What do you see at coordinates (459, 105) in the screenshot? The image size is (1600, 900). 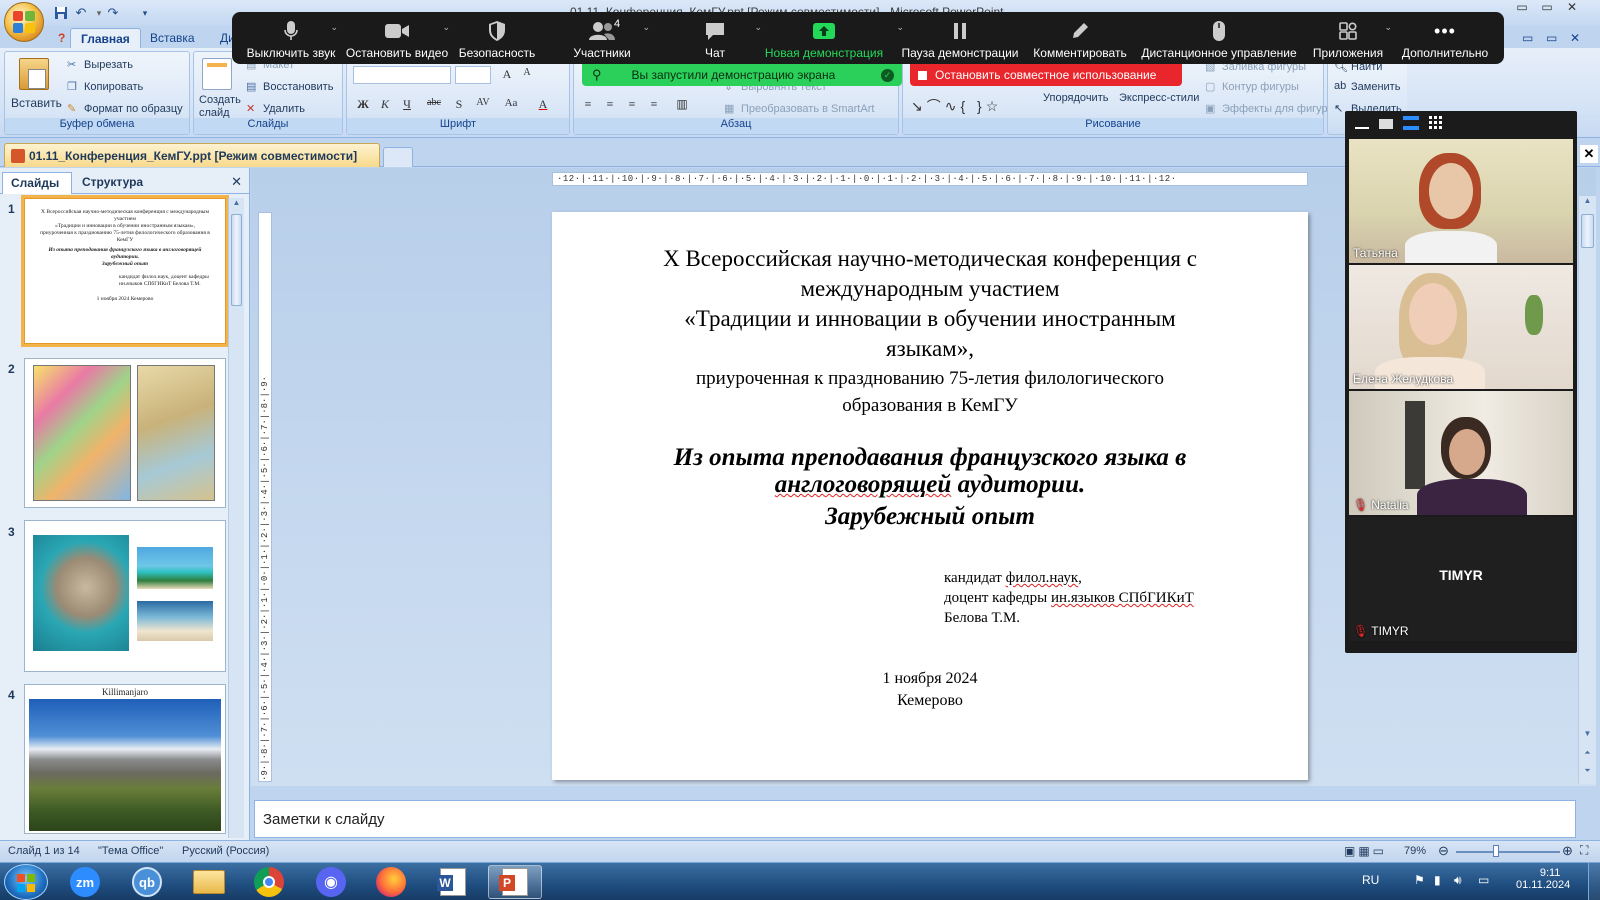 I see `shadow-button: S` at bounding box center [459, 105].